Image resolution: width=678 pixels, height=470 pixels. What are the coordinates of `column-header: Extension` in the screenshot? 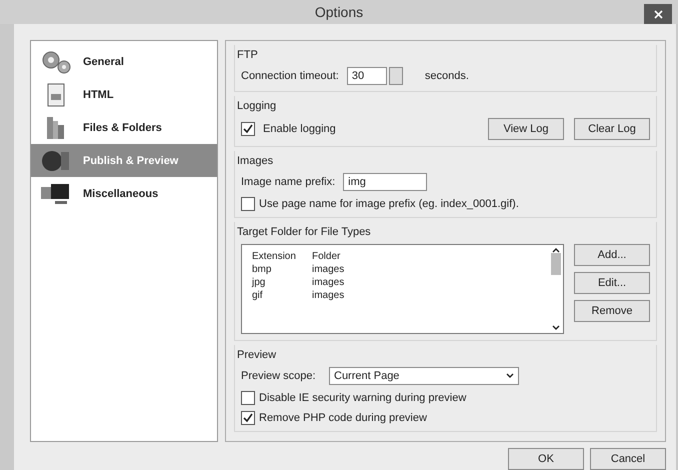 It's located at (274, 257).